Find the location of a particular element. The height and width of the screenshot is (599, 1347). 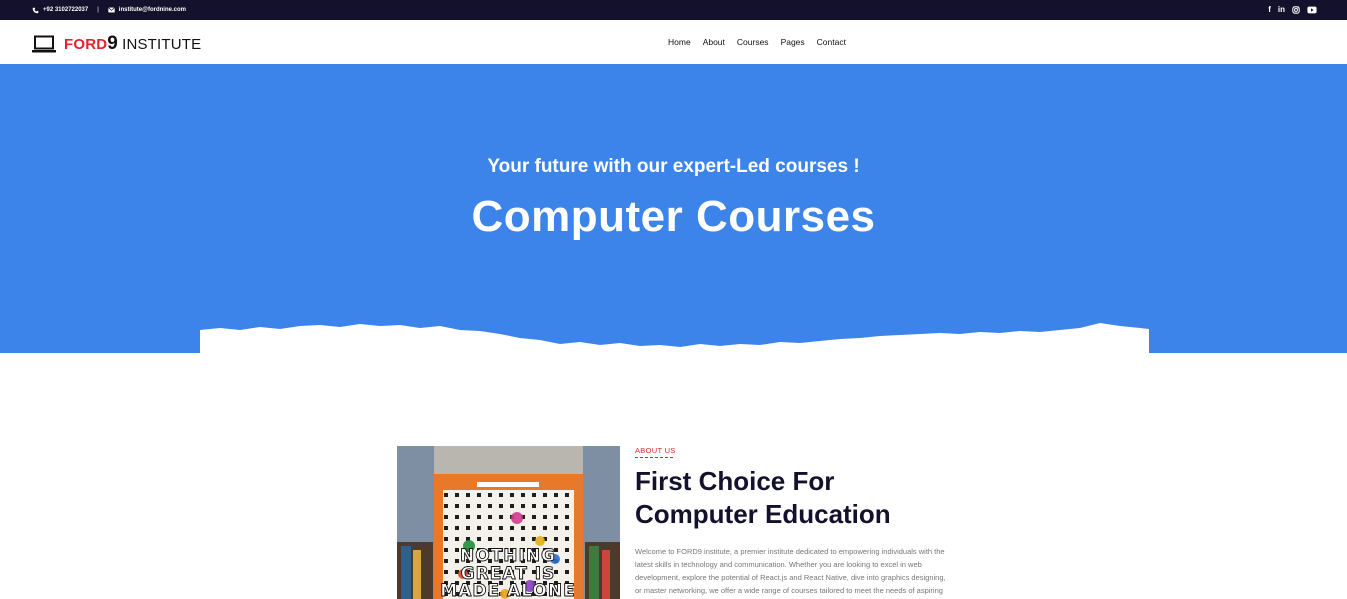

contact-info: +92 3102722037 | institute@fordnine.com is located at coordinates (109, 10).